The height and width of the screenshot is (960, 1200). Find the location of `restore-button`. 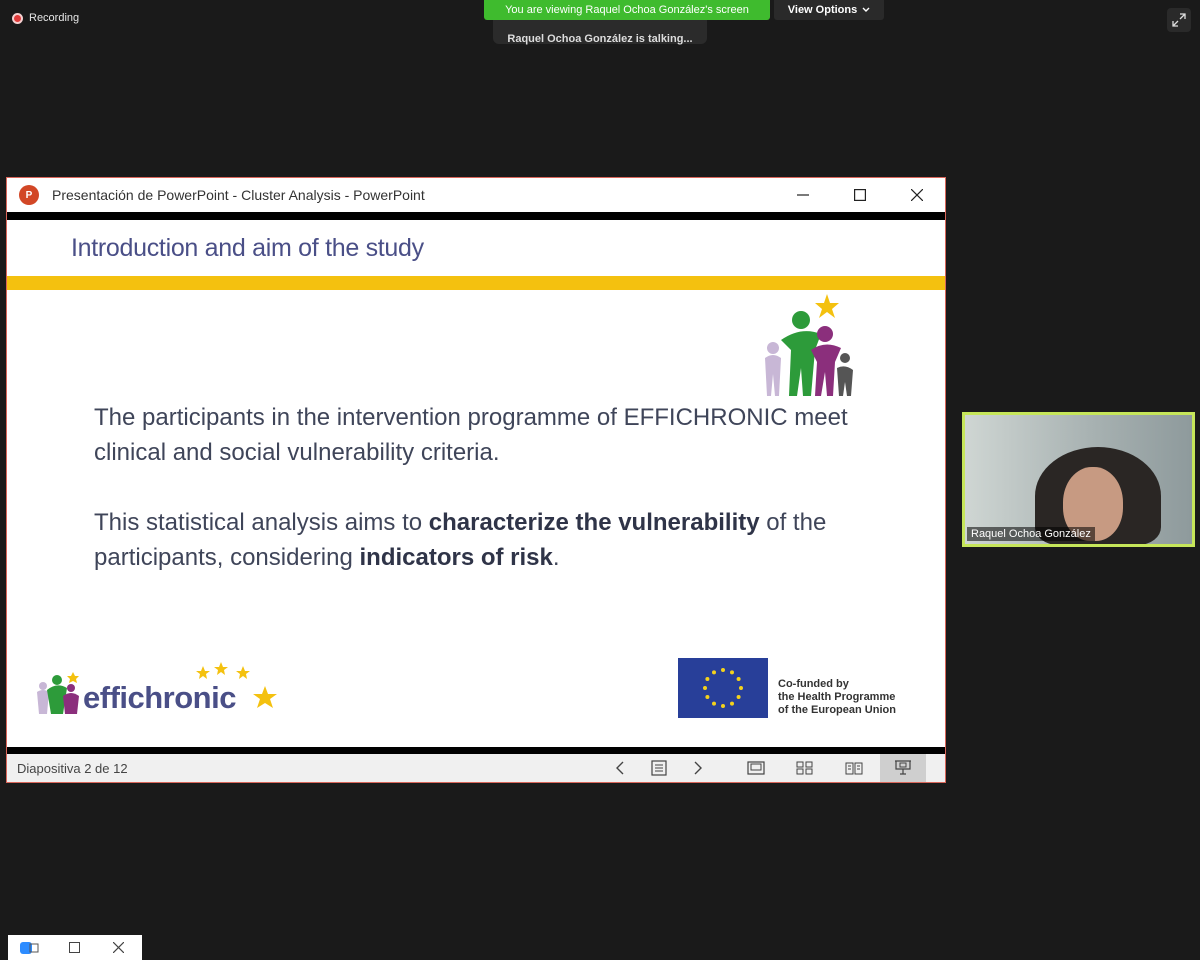

restore-button is located at coordinates (74, 947).